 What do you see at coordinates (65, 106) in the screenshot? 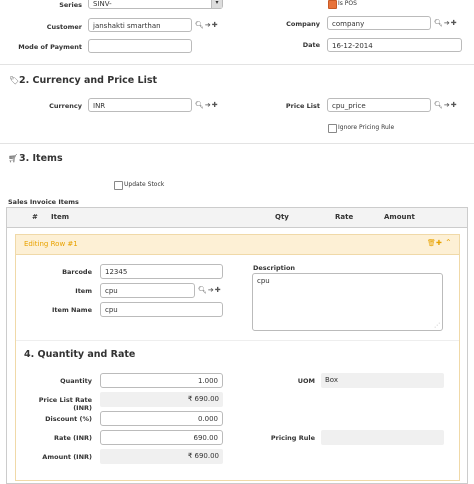
I see `currency-label: Currency` at bounding box center [65, 106].